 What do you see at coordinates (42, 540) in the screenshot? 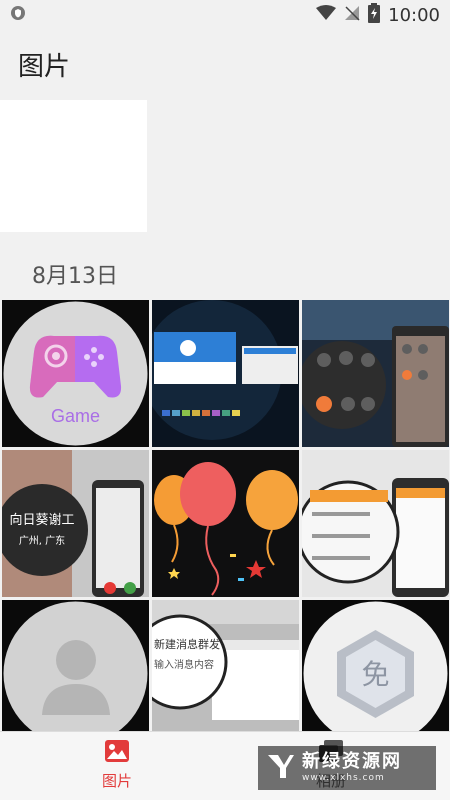
I see `caller-location: 广州, 广东` at bounding box center [42, 540].